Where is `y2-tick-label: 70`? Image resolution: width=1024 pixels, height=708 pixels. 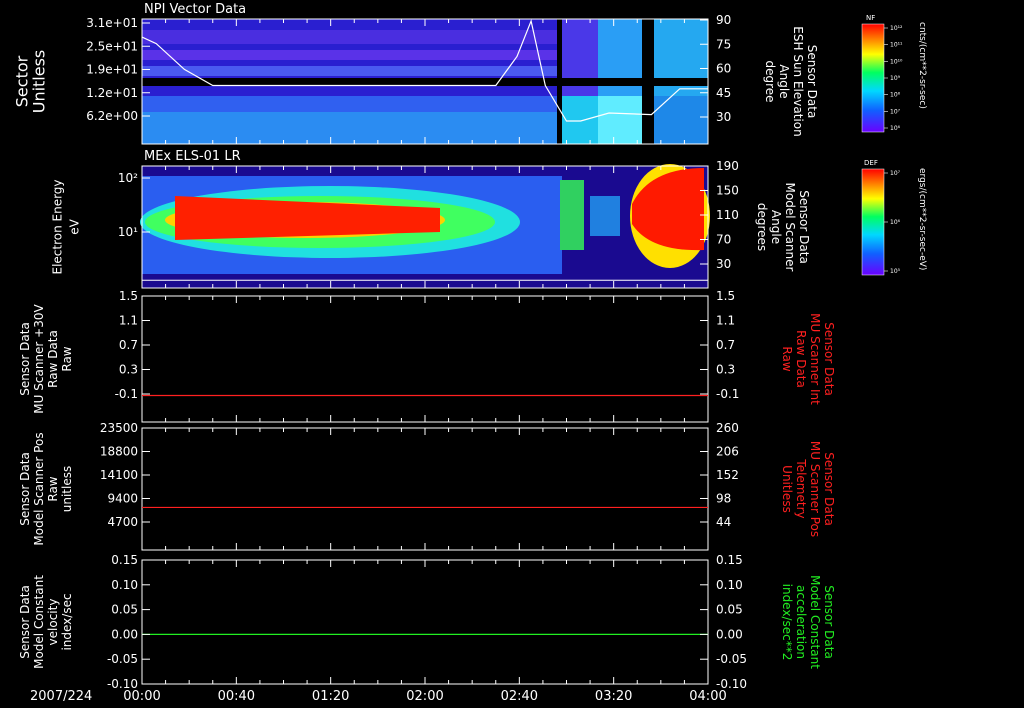
y2-tick-label: 70 is located at coordinates (723, 240).